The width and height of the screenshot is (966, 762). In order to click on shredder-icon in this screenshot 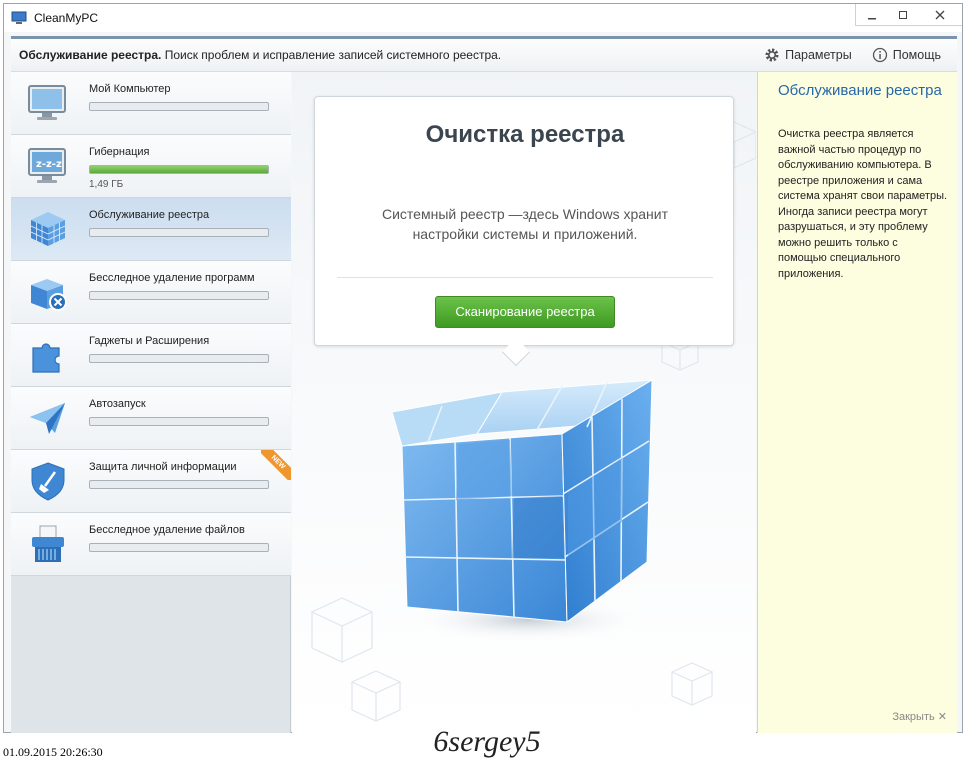, I will do `click(48, 543)`.